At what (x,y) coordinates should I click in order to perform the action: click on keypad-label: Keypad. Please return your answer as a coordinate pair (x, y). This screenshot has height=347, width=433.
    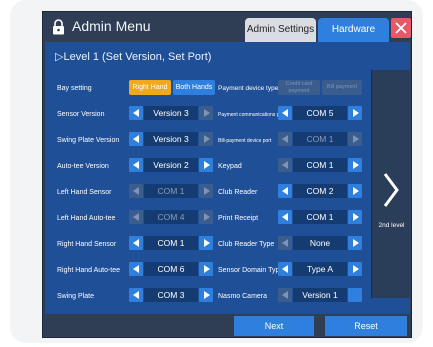
    Looking at the image, I should click on (230, 166).